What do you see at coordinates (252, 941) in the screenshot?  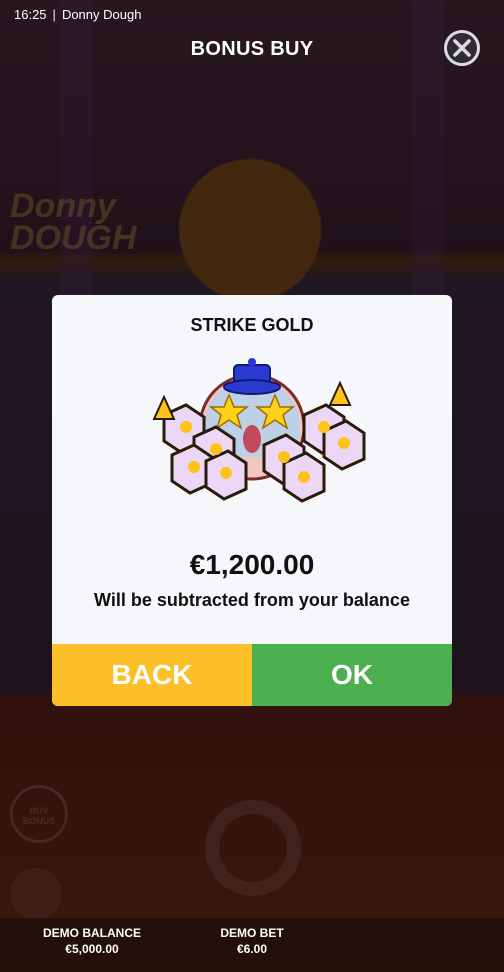 I see `demo-bet: DEMO BET €6.00` at bounding box center [252, 941].